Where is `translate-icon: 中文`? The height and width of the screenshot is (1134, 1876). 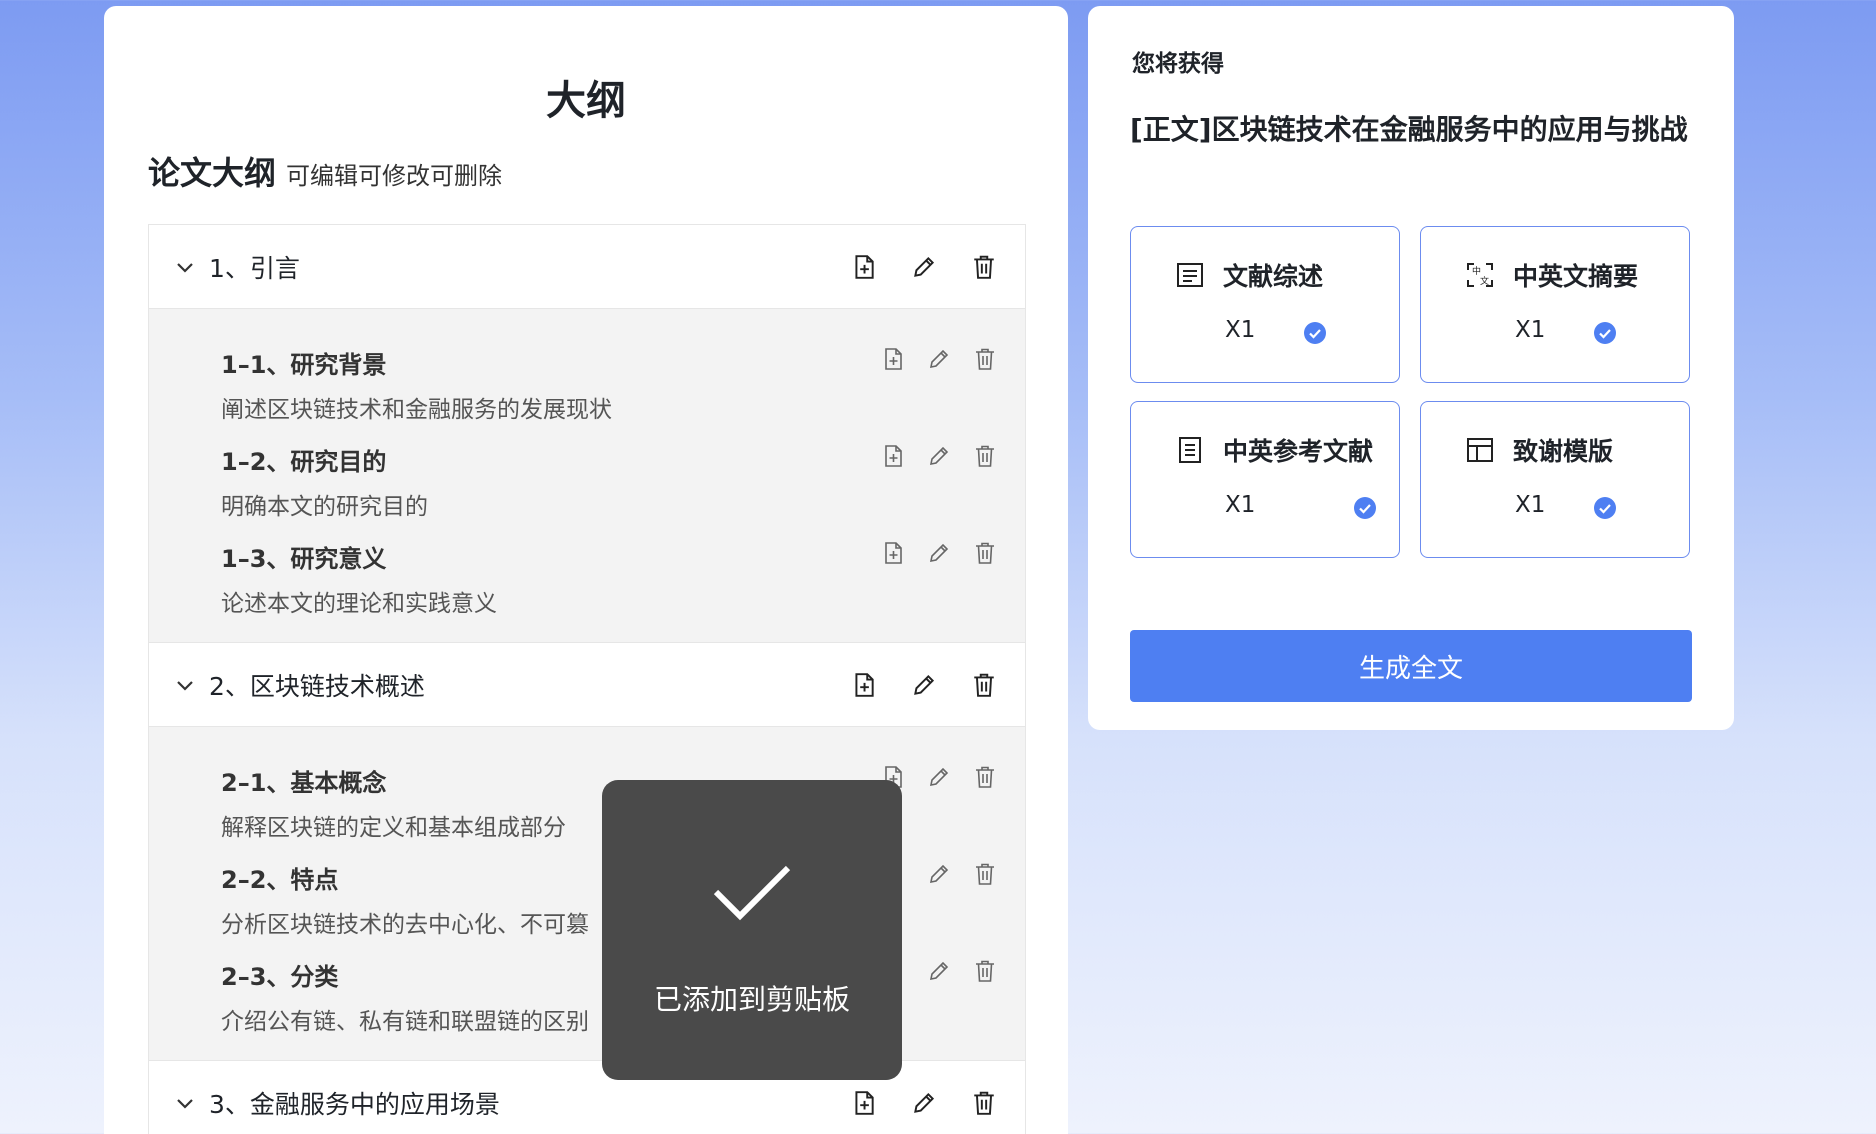
translate-icon: 中文 is located at coordinates (1480, 275).